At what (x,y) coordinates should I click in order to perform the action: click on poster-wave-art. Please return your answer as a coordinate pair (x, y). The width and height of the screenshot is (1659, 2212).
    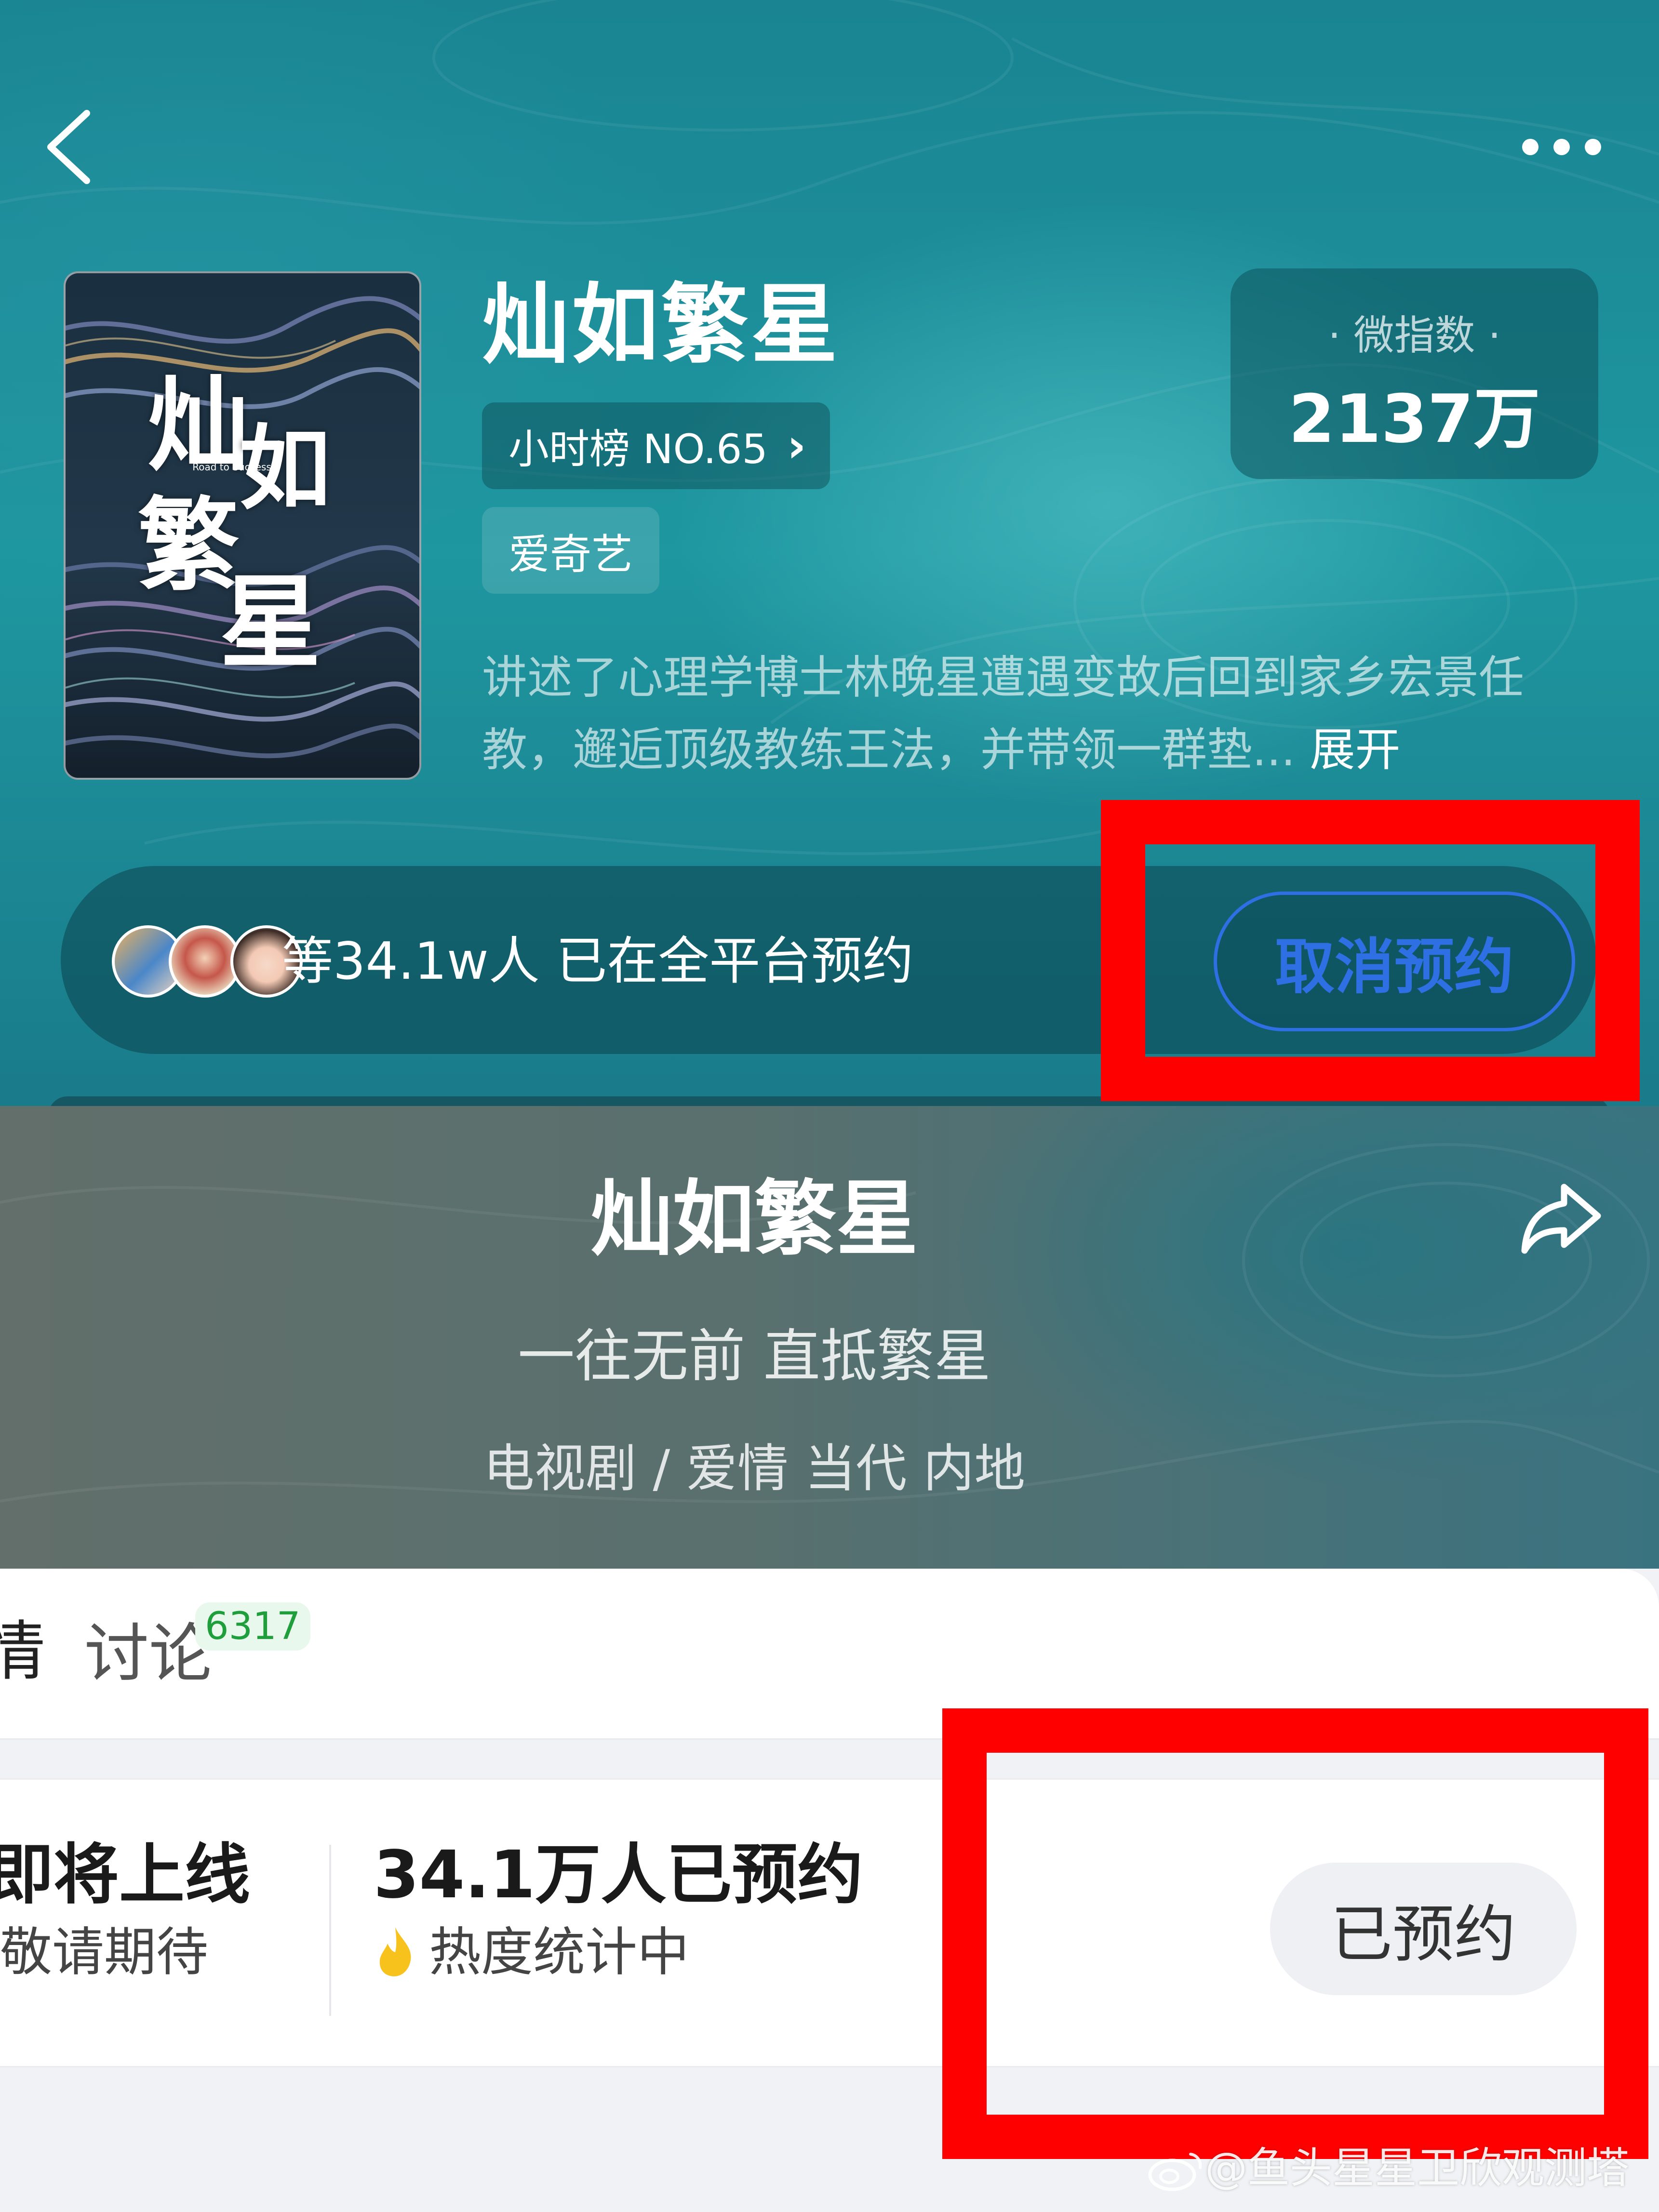
    Looking at the image, I should click on (242, 527).